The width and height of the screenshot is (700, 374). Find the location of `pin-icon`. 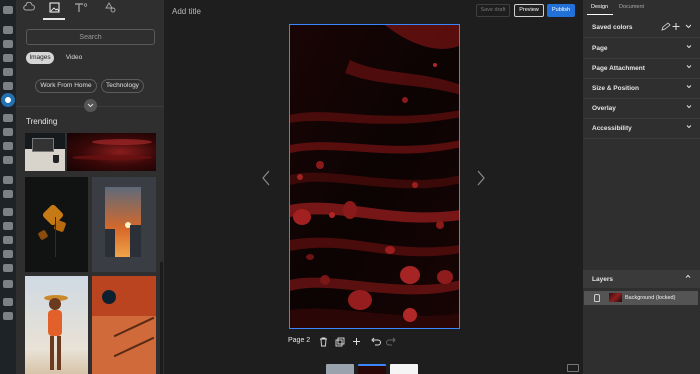

pin-icon is located at coordinates (8, 30).